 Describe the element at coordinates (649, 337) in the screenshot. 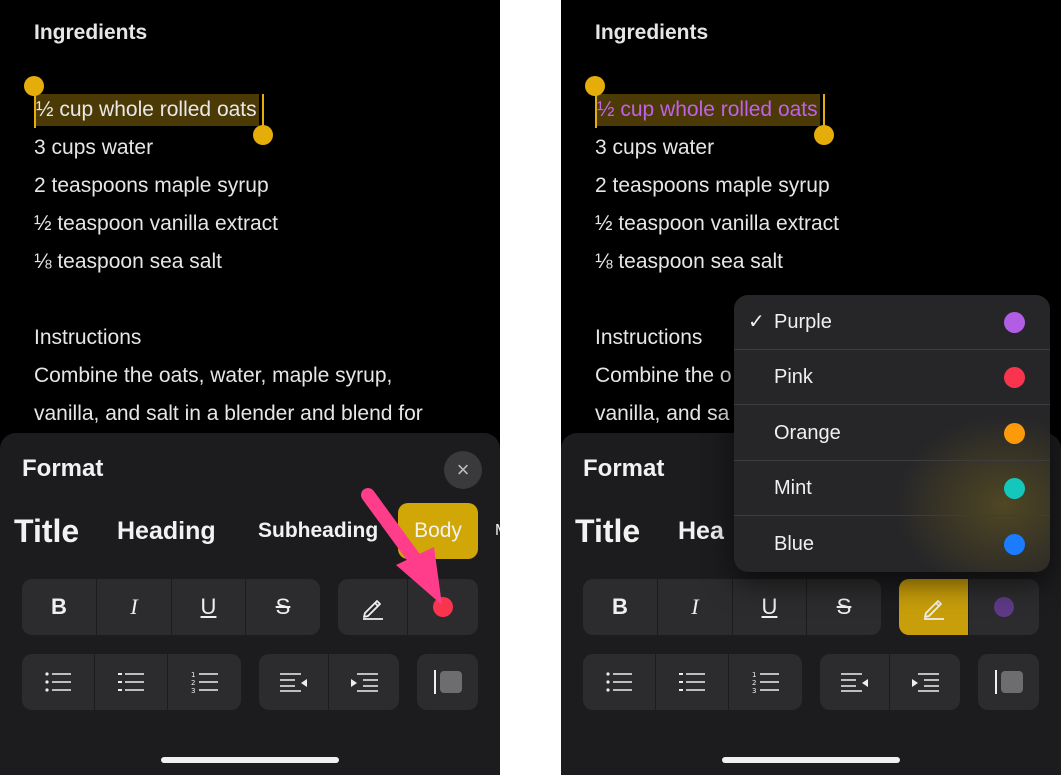

I see `instructions-heading: Instructions` at that location.